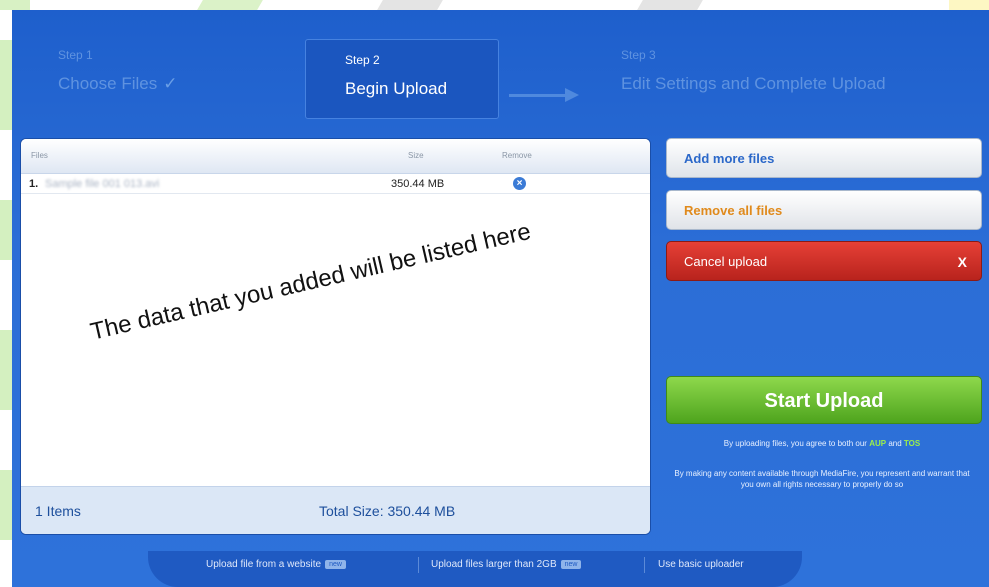 The height and width of the screenshot is (587, 989). What do you see at coordinates (396, 88) in the screenshot?
I see `step-2-title: Begin Upload` at bounding box center [396, 88].